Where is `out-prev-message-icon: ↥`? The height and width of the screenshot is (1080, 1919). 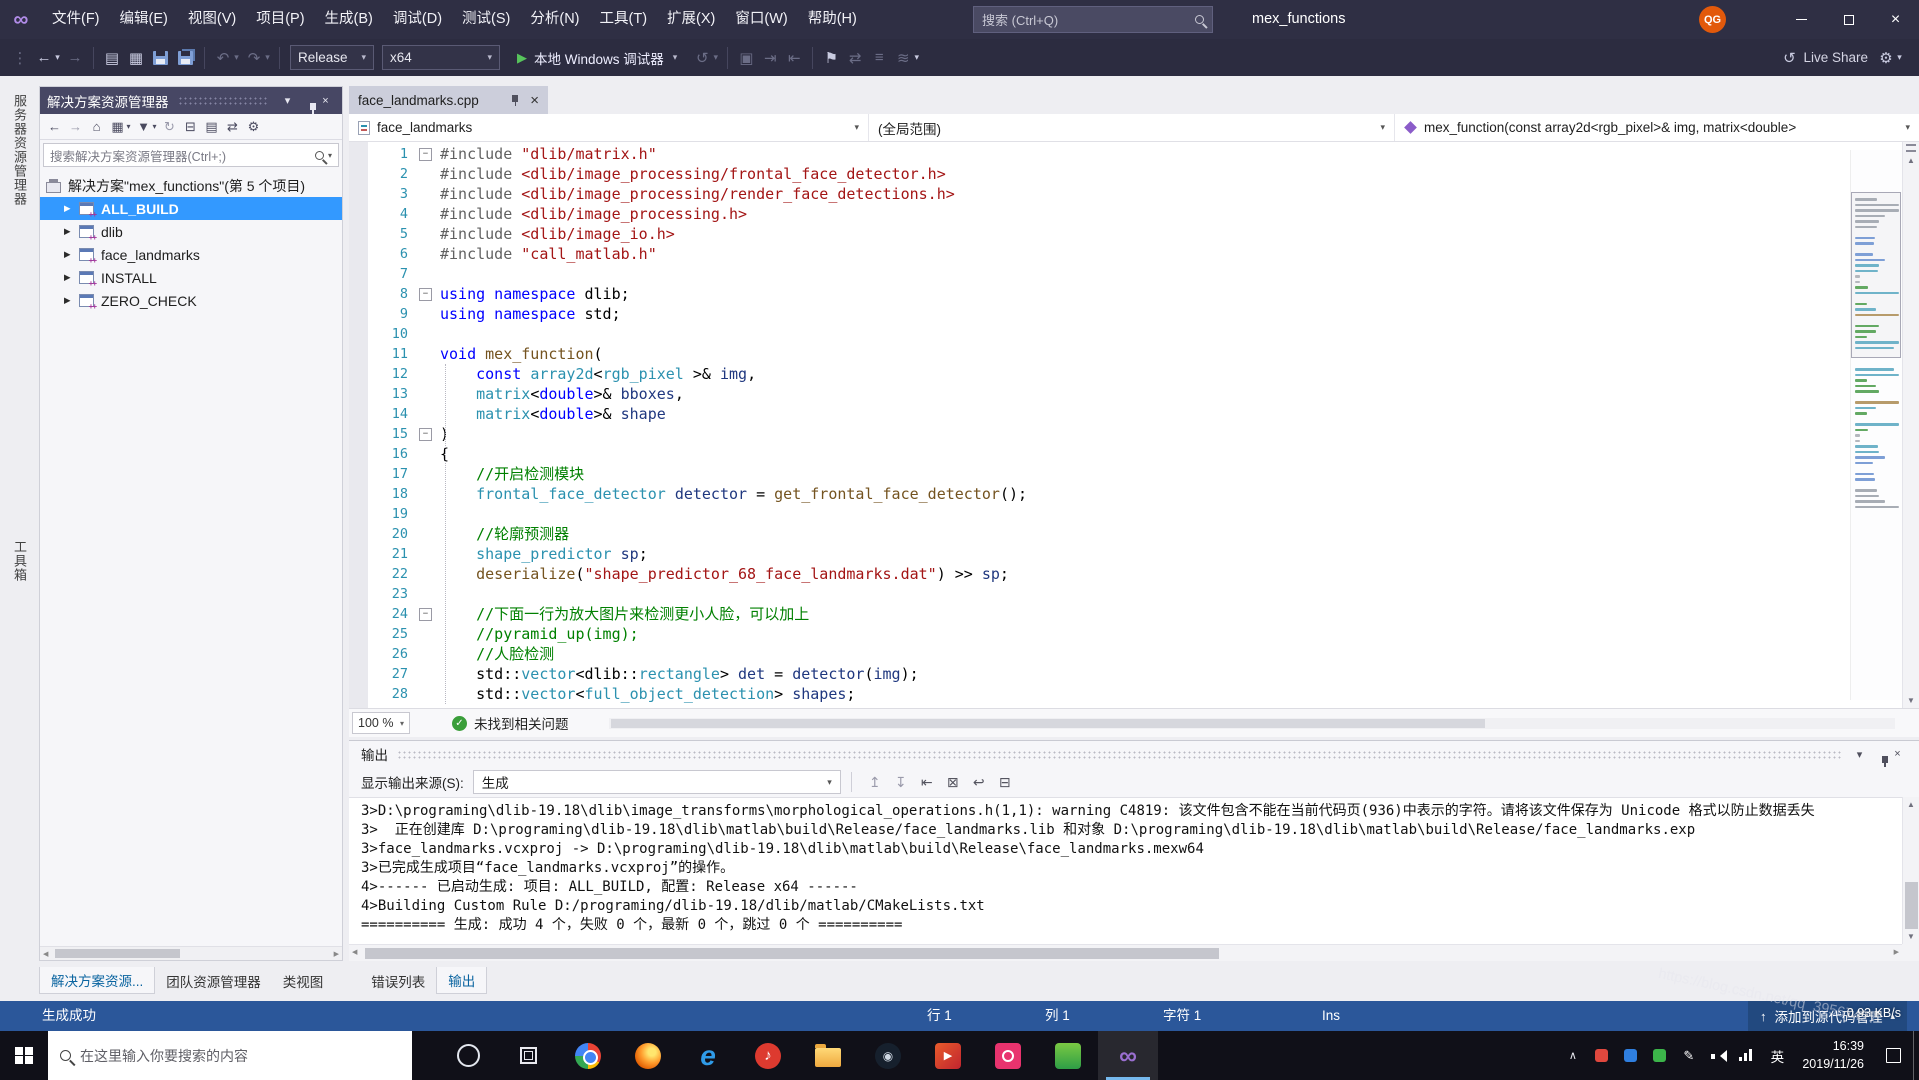 out-prev-message-icon: ↥ is located at coordinates (875, 782).